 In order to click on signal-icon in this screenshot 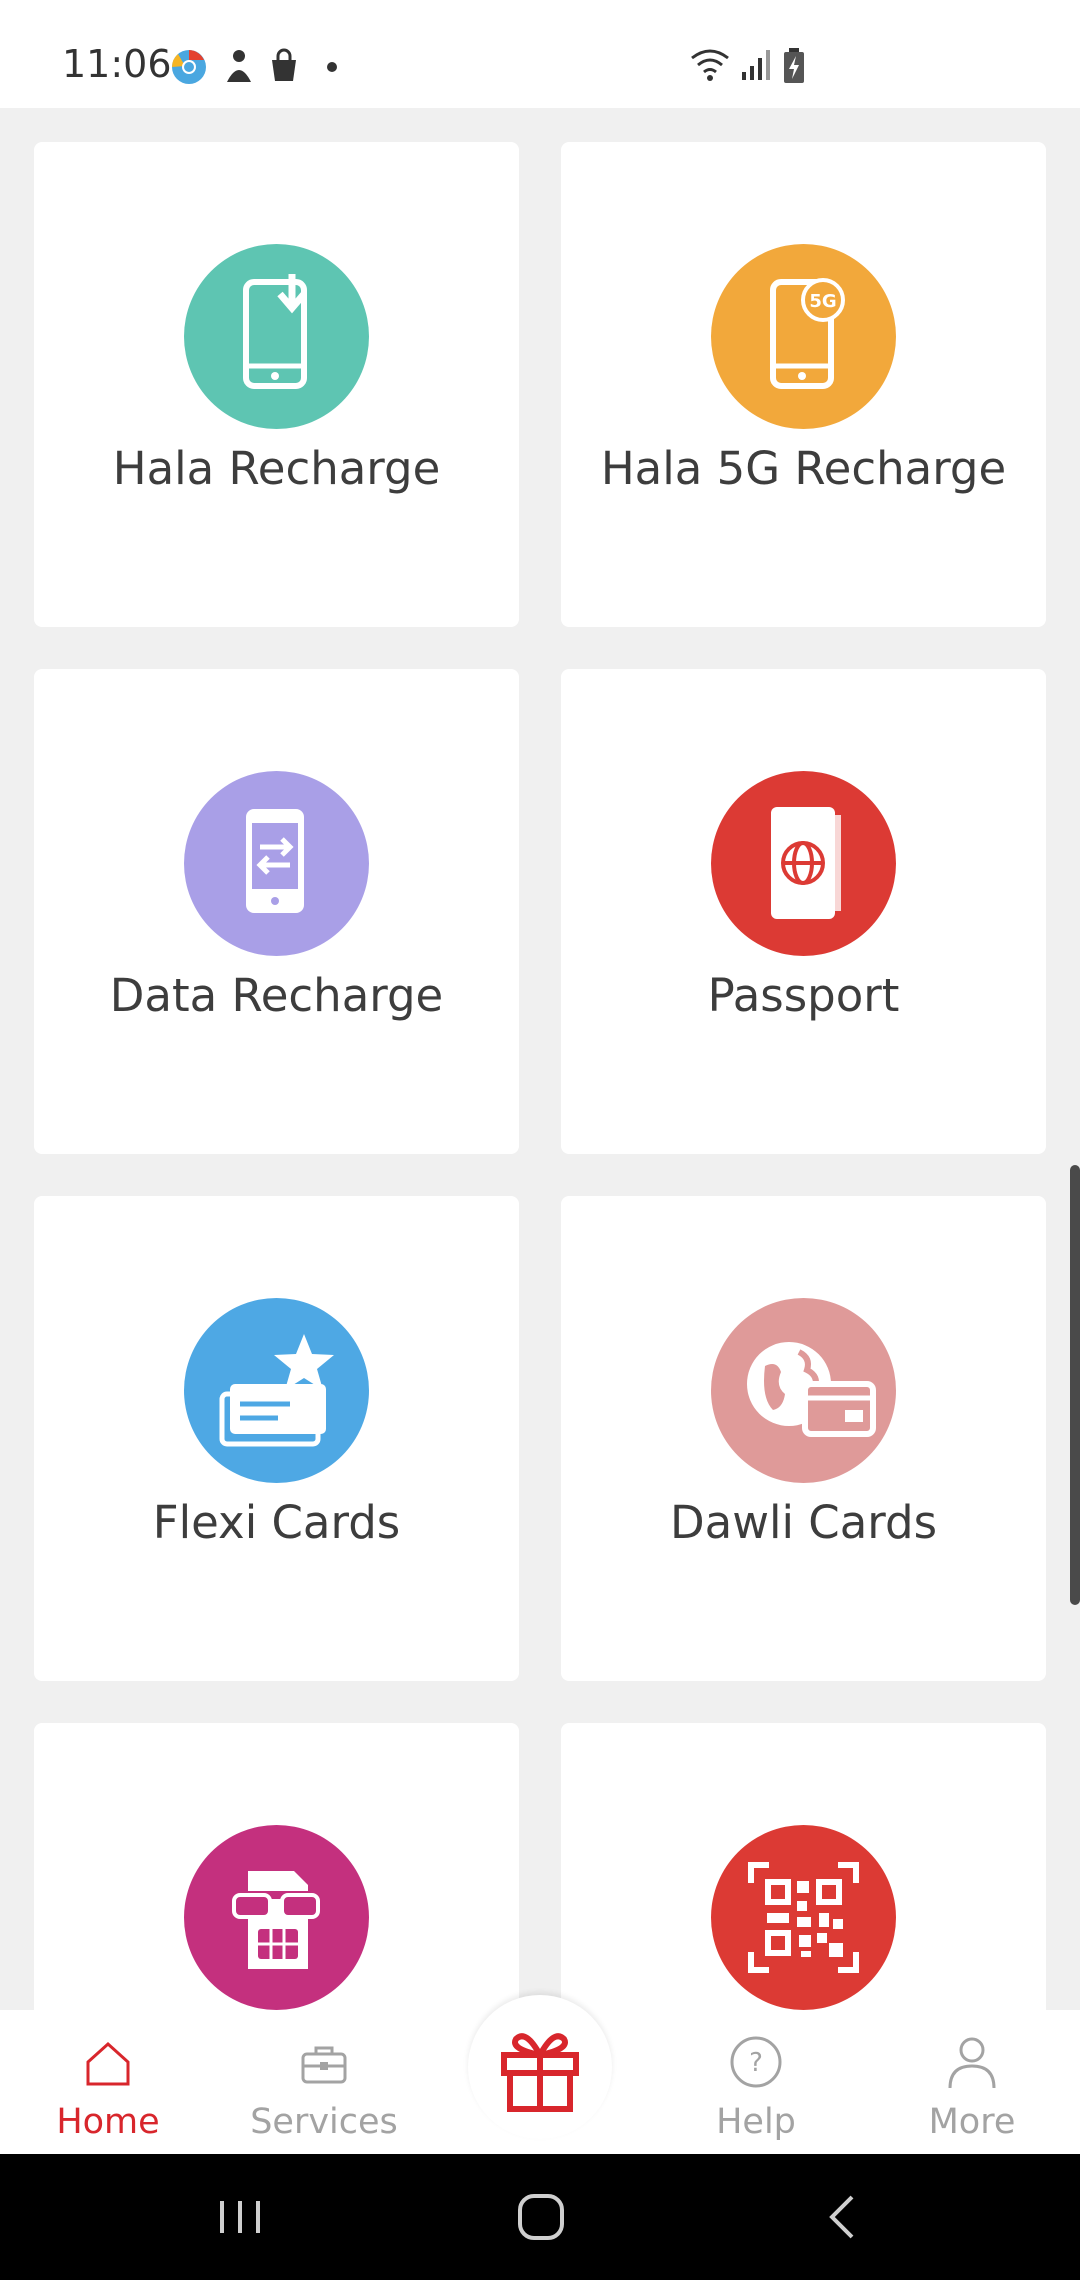, I will do `click(756, 67)`.